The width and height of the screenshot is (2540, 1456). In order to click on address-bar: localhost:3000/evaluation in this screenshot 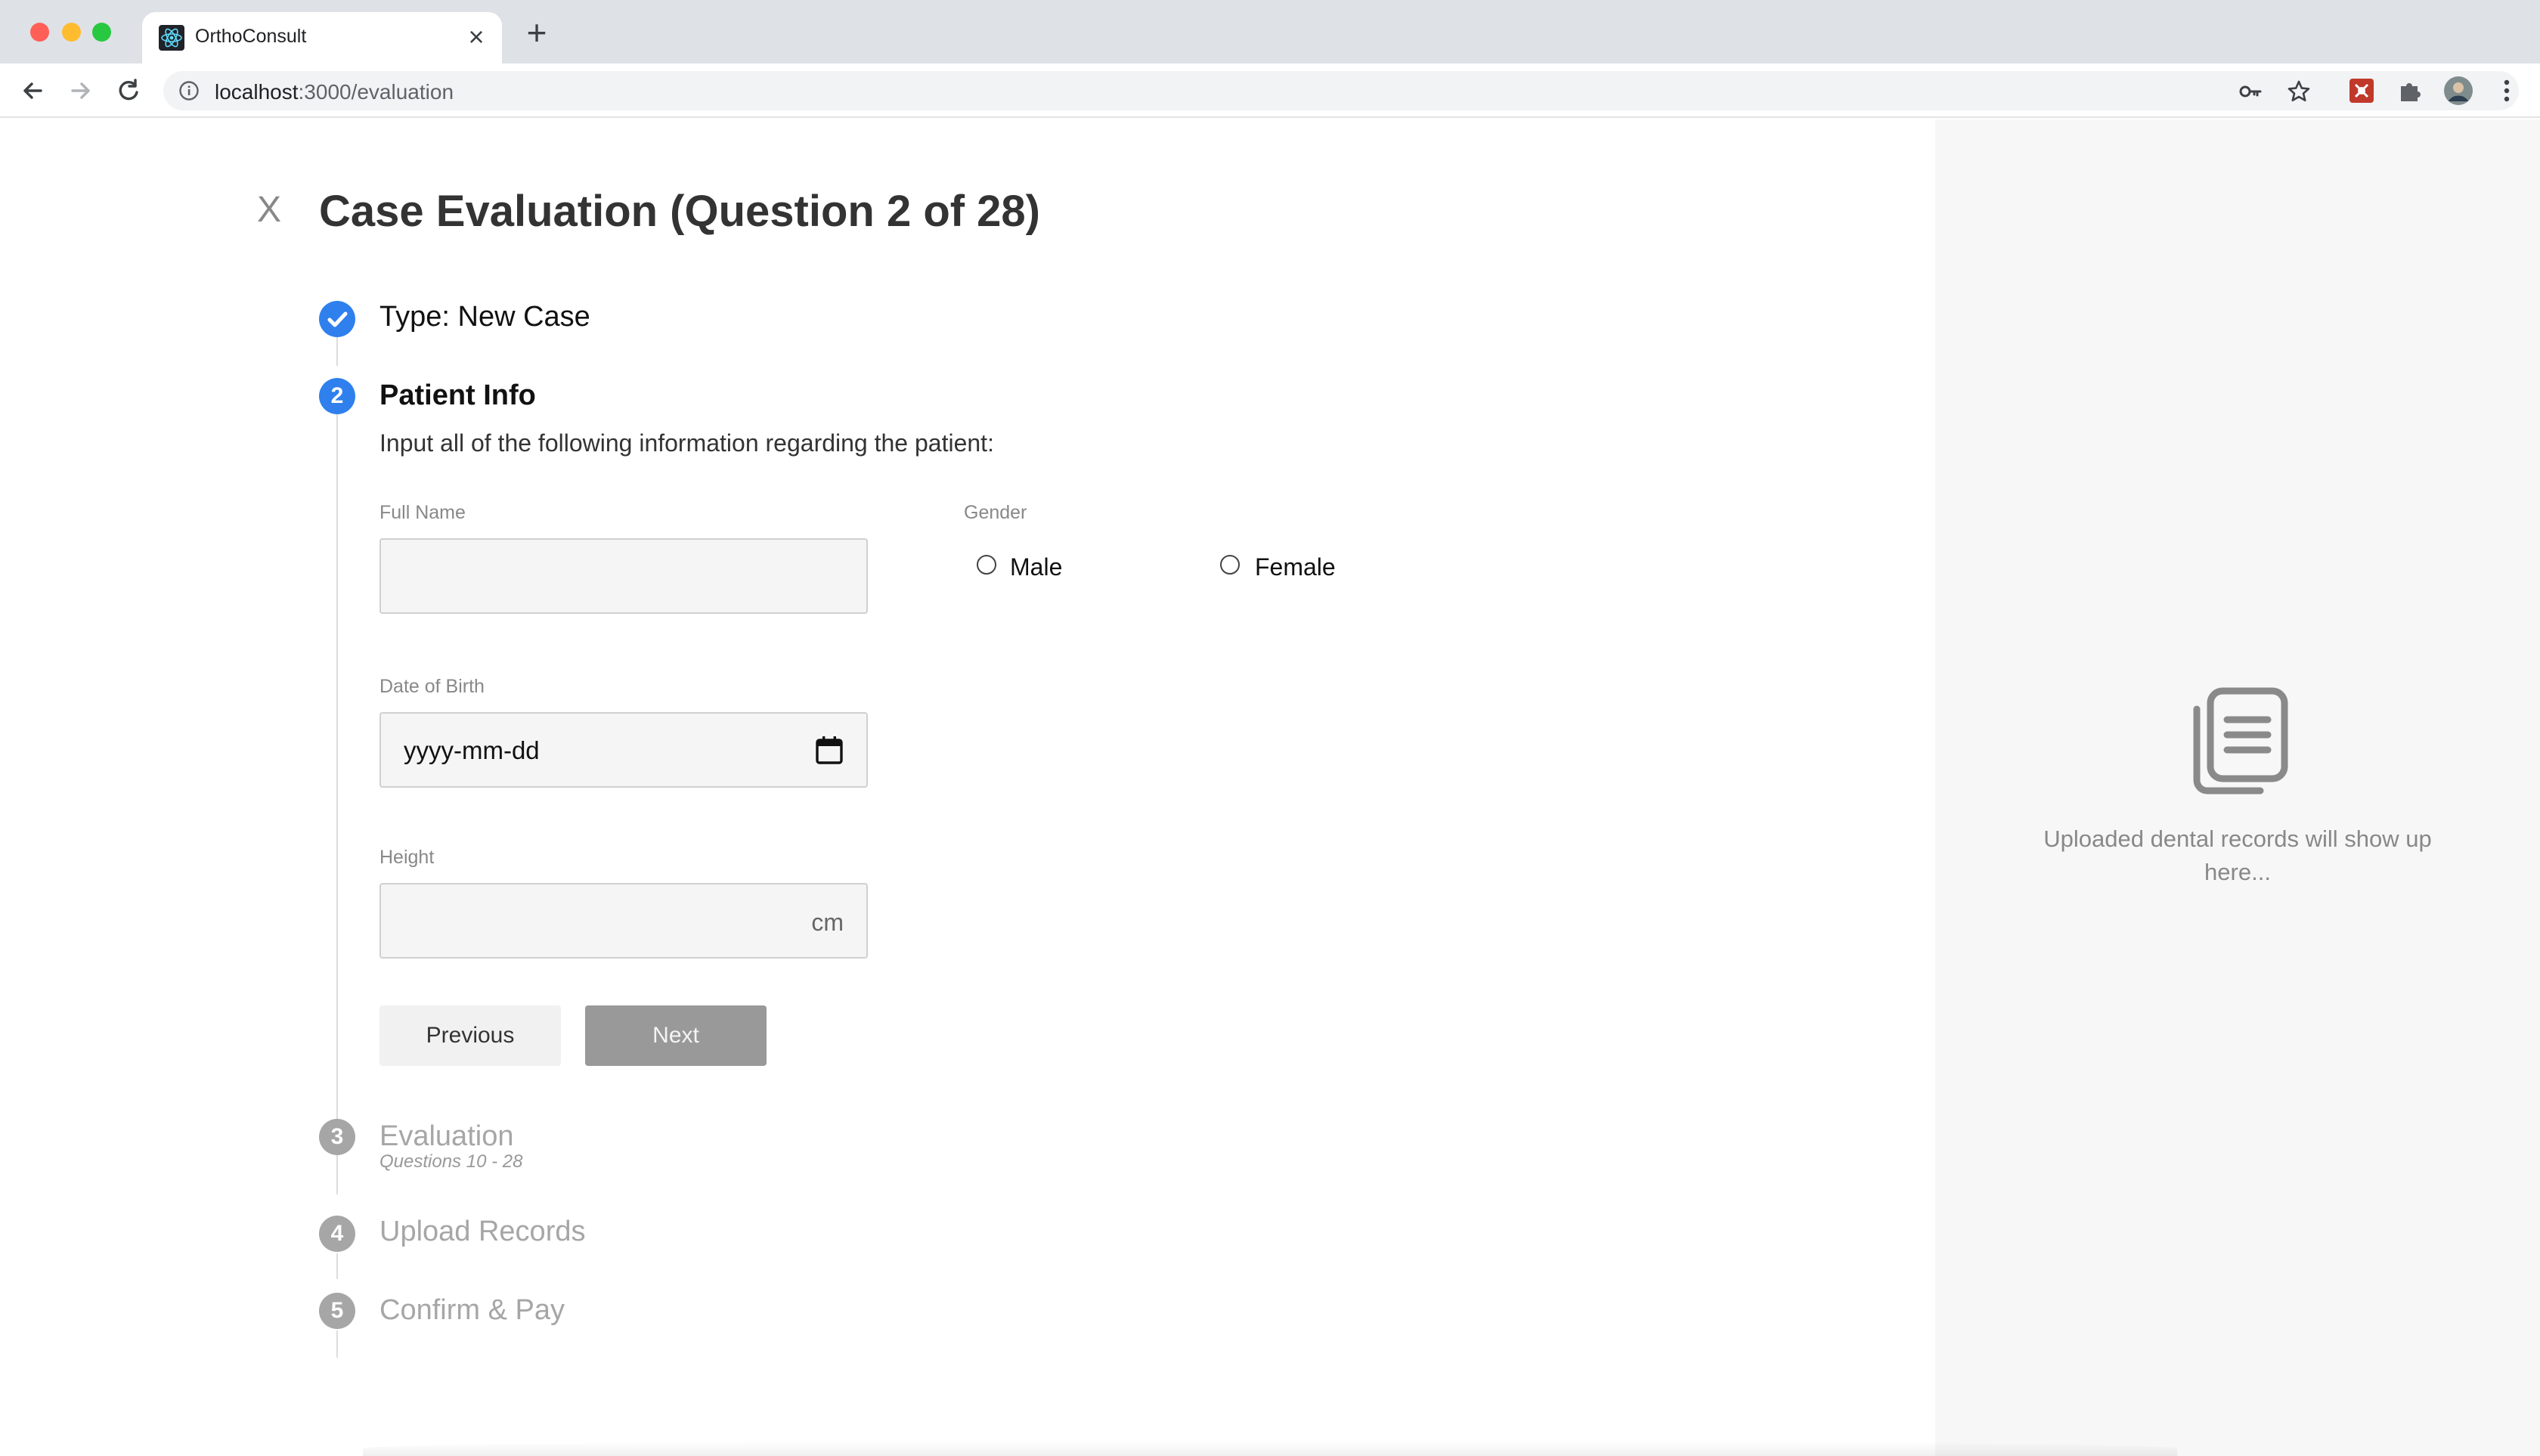, I will do `click(1341, 90)`.